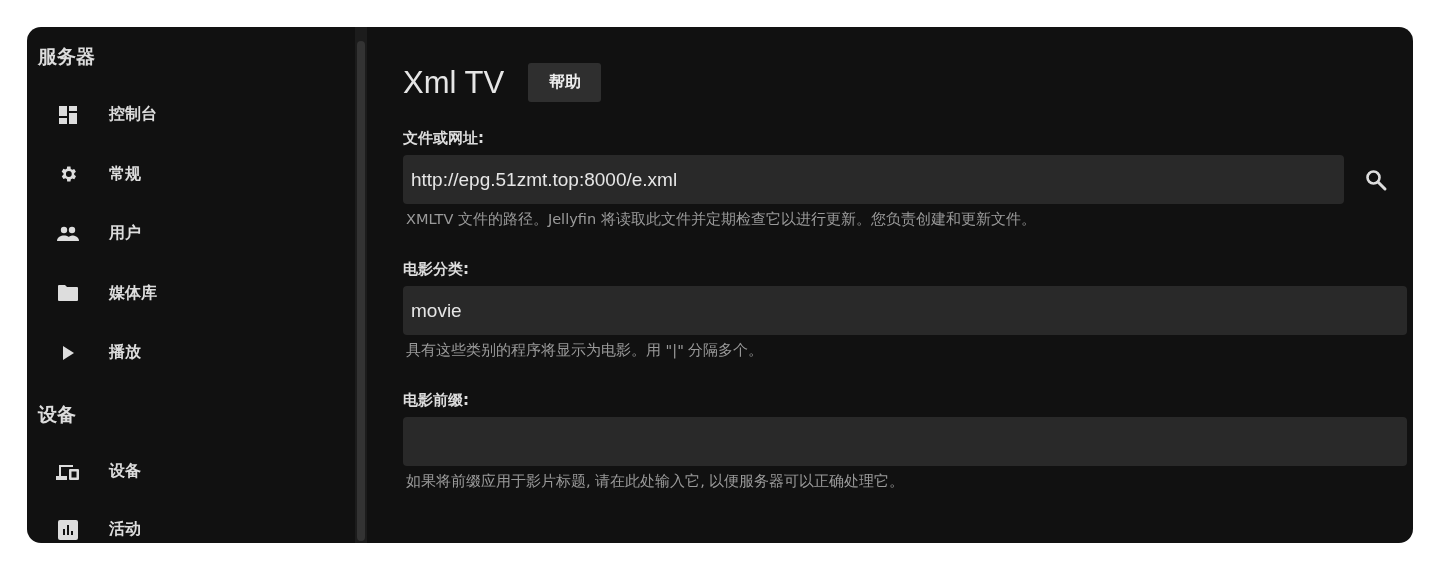  Describe the element at coordinates (191, 115) in the screenshot. I see `sidebar-item: 控制台` at that location.